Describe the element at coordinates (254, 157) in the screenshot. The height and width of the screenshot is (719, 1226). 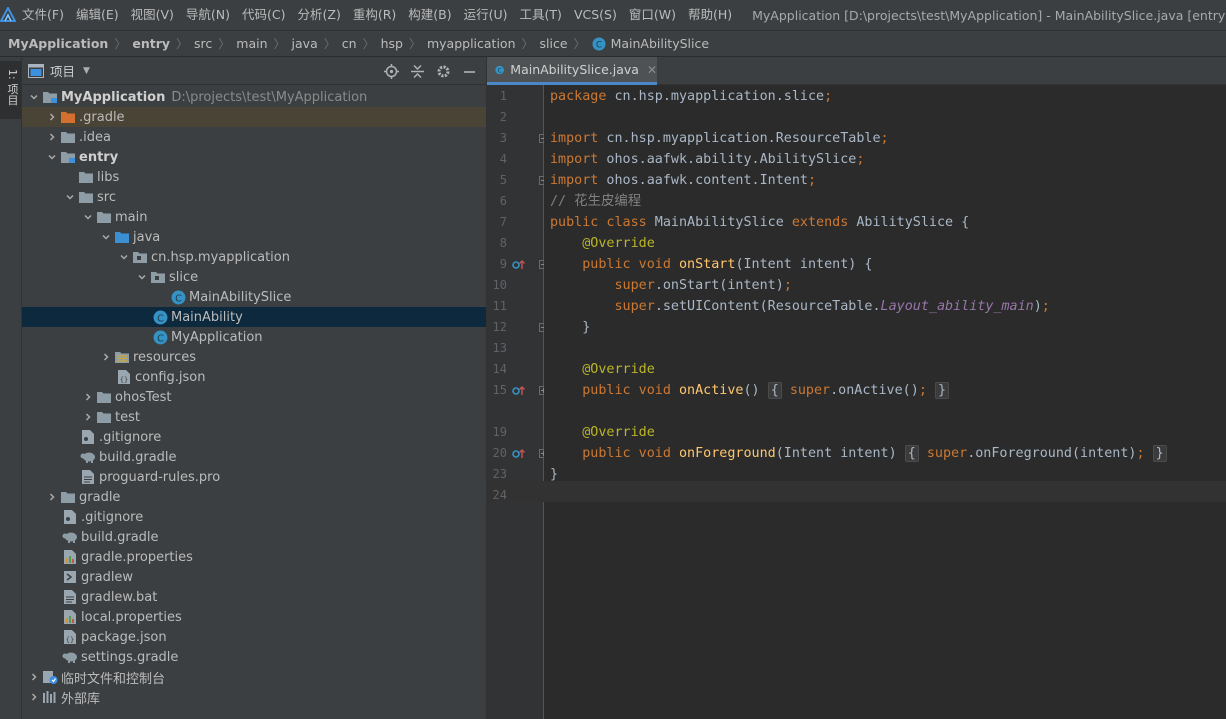
I see `tree-node-entry: entry` at that location.